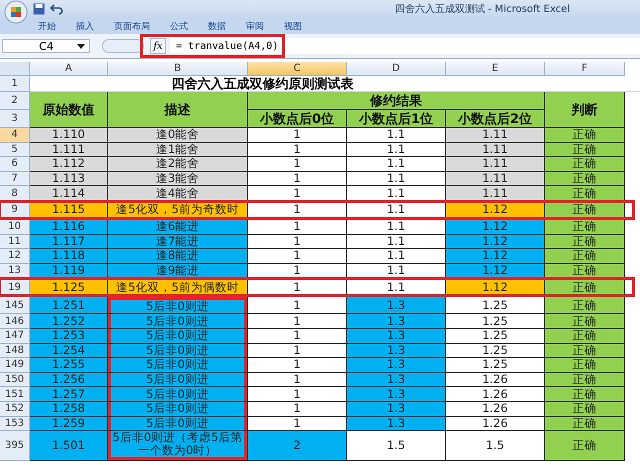 The width and height of the screenshot is (640, 465). I want to click on row-header: 149, so click(15, 365).